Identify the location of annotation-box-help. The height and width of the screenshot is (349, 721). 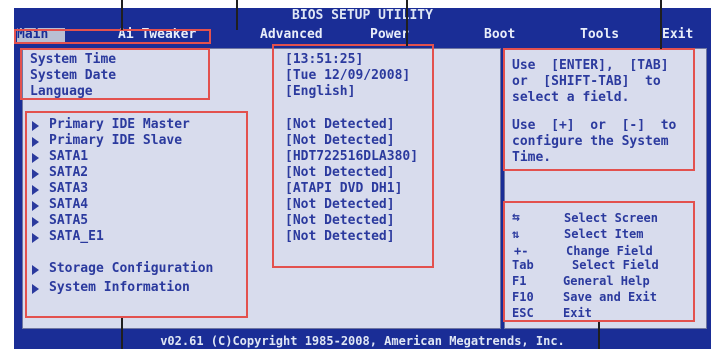
(599, 109).